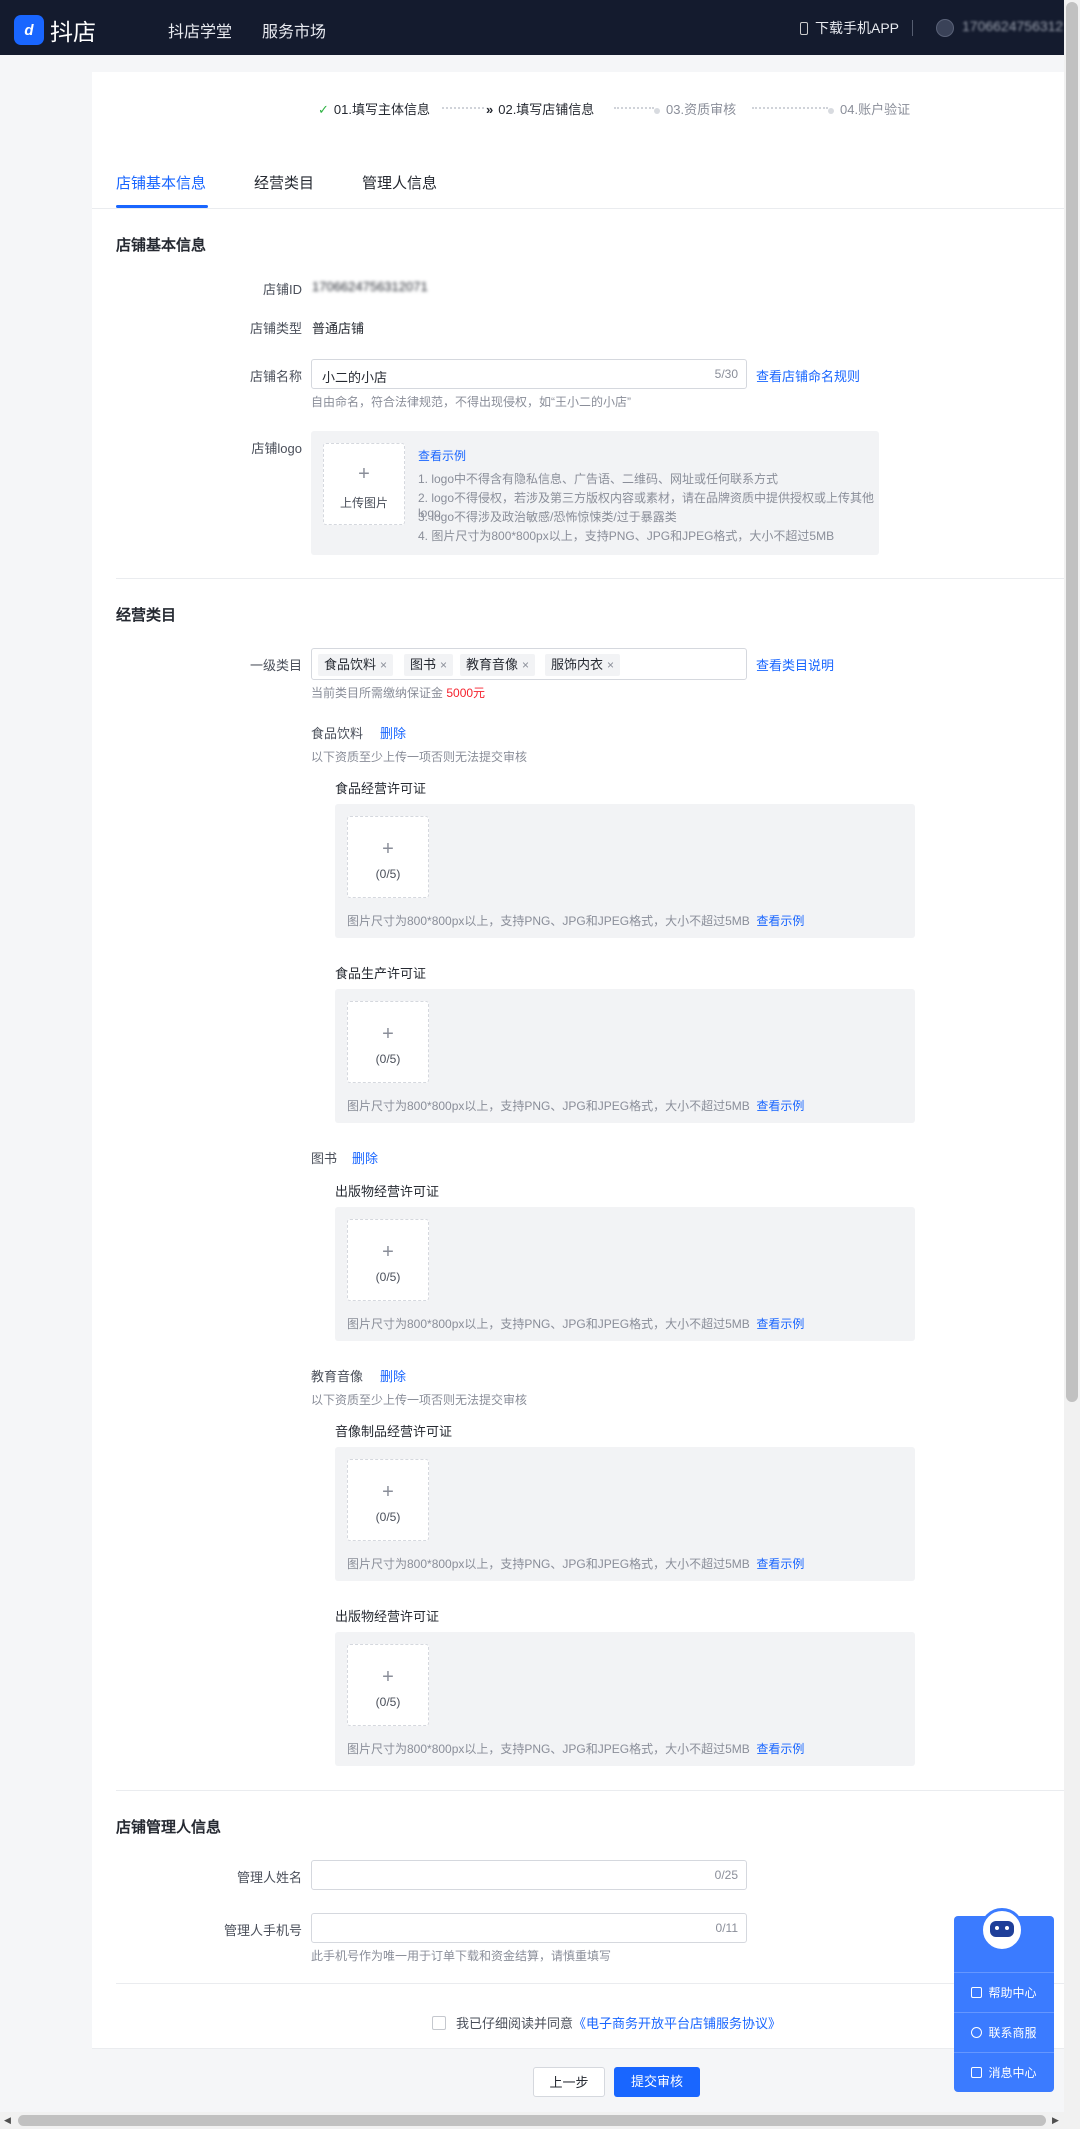 The image size is (1080, 2129). What do you see at coordinates (466, 693) in the screenshot?
I see `deposit-amount: 5000元` at bounding box center [466, 693].